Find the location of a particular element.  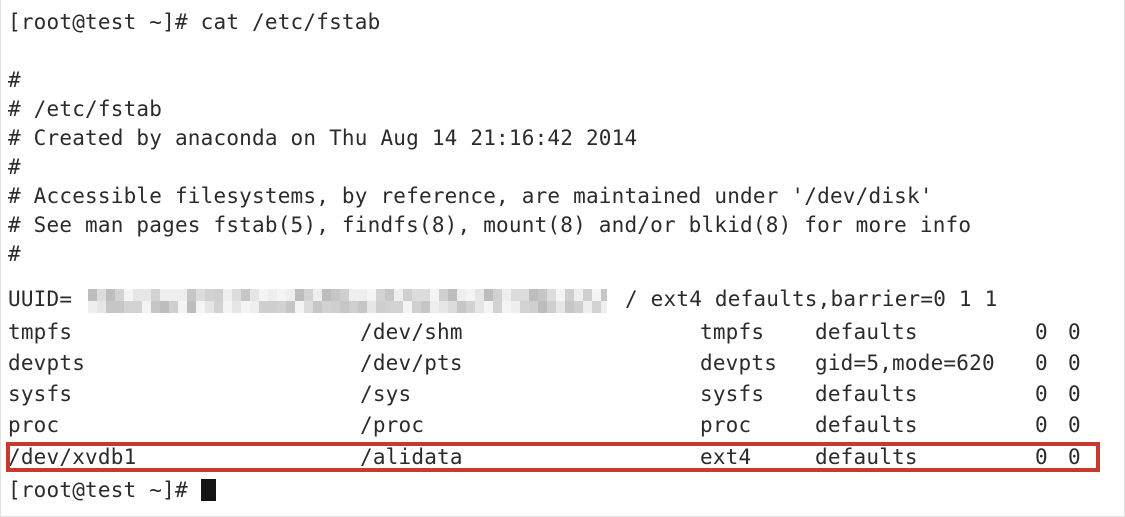

row-device: tmpfs is located at coordinates (40, 332).